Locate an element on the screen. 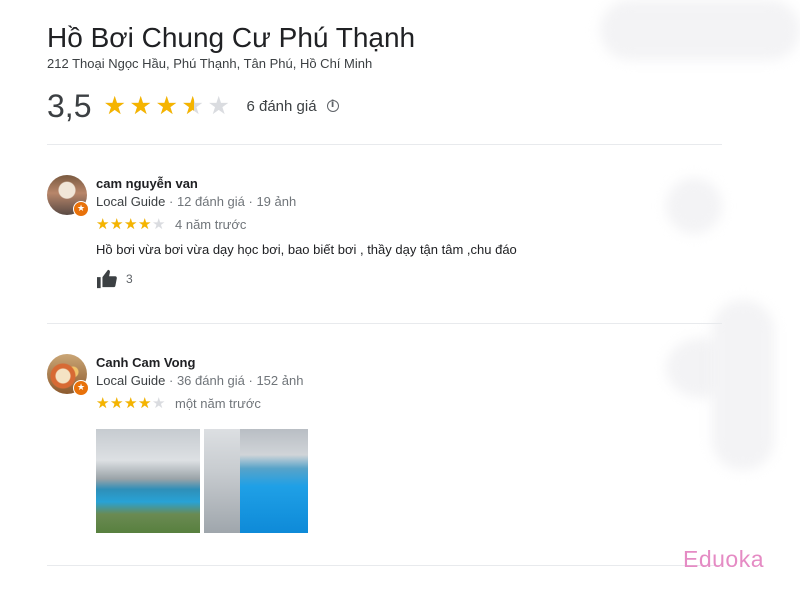  reviewer-meta: Local Guide · 36 đánh giá · 152 ảnh is located at coordinates (199, 380).